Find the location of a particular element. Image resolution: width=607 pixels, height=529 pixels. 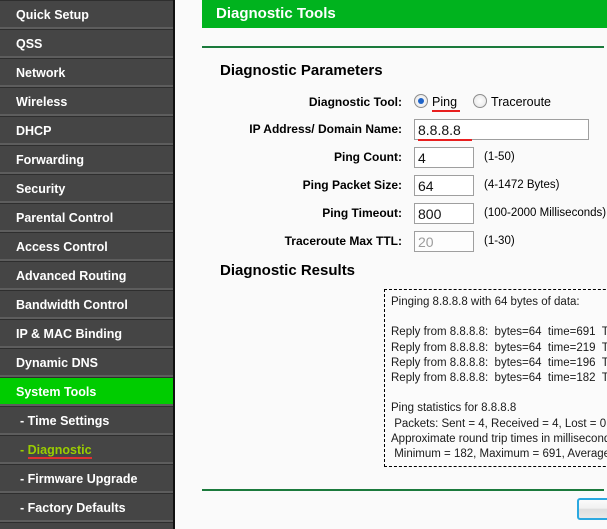

field-control-wrapper: (1-30) is located at coordinates (464, 241).